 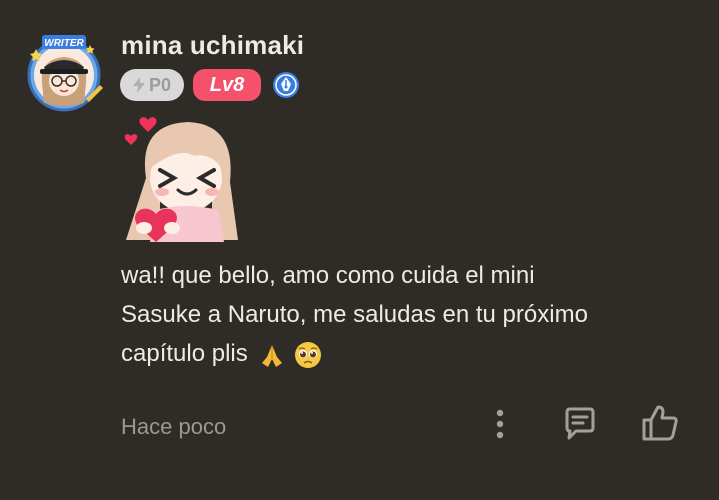 I want to click on lightning-icon, so click(x=138, y=85).